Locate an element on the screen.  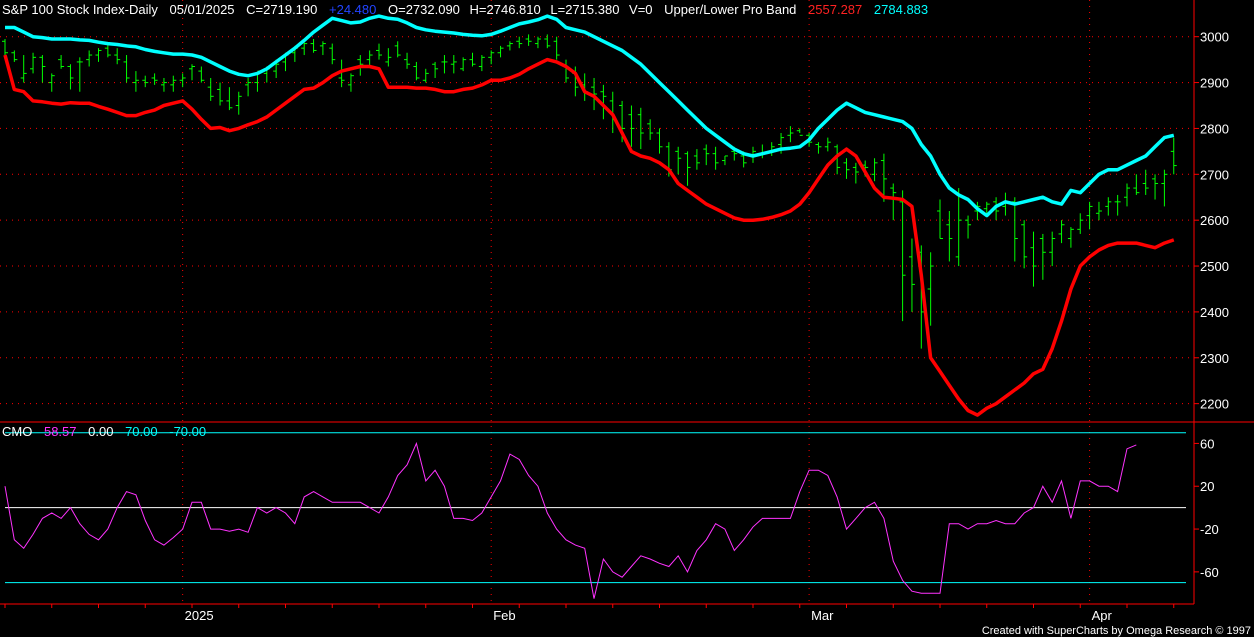
date-axis-label: 2025 is located at coordinates (199, 615).